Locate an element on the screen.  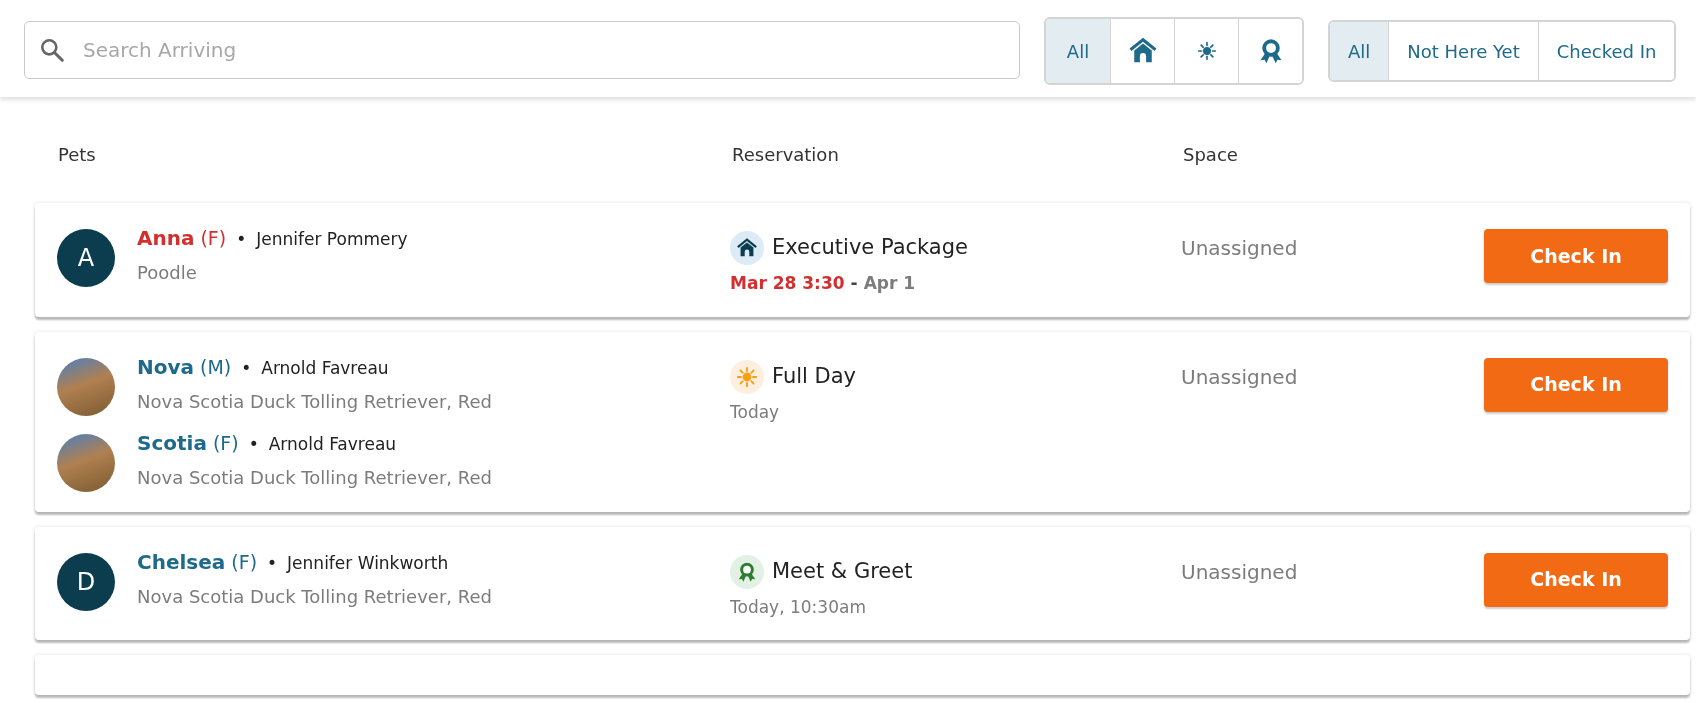
owner-name: Jennifer Winkworth is located at coordinates (368, 563).